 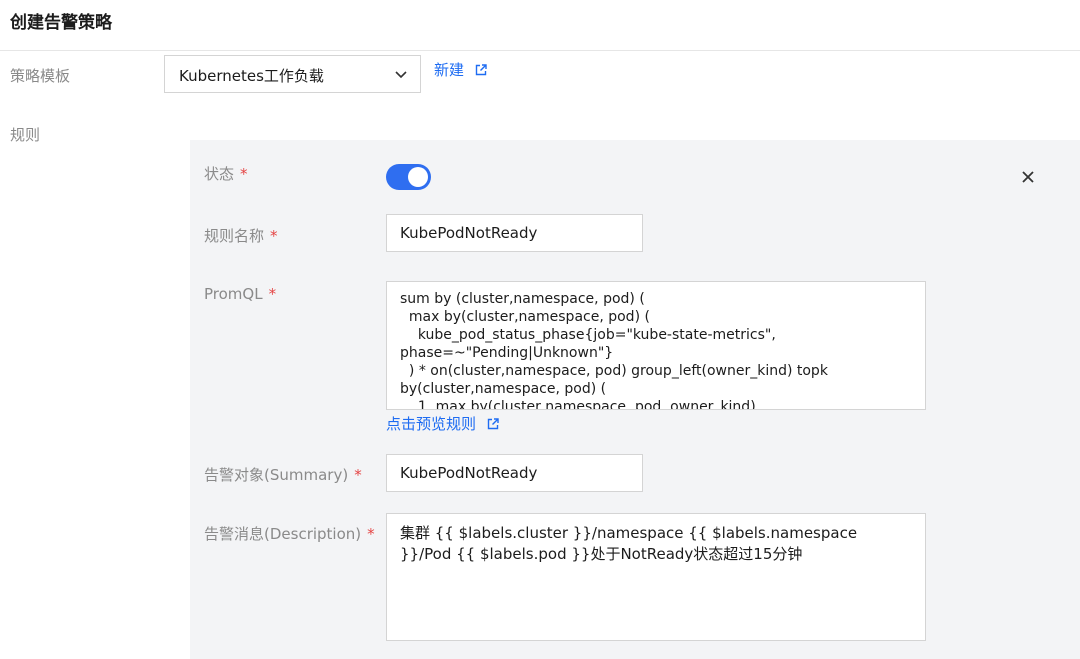 I want to click on preview-rule-link: 点击预览规则, so click(x=442, y=423).